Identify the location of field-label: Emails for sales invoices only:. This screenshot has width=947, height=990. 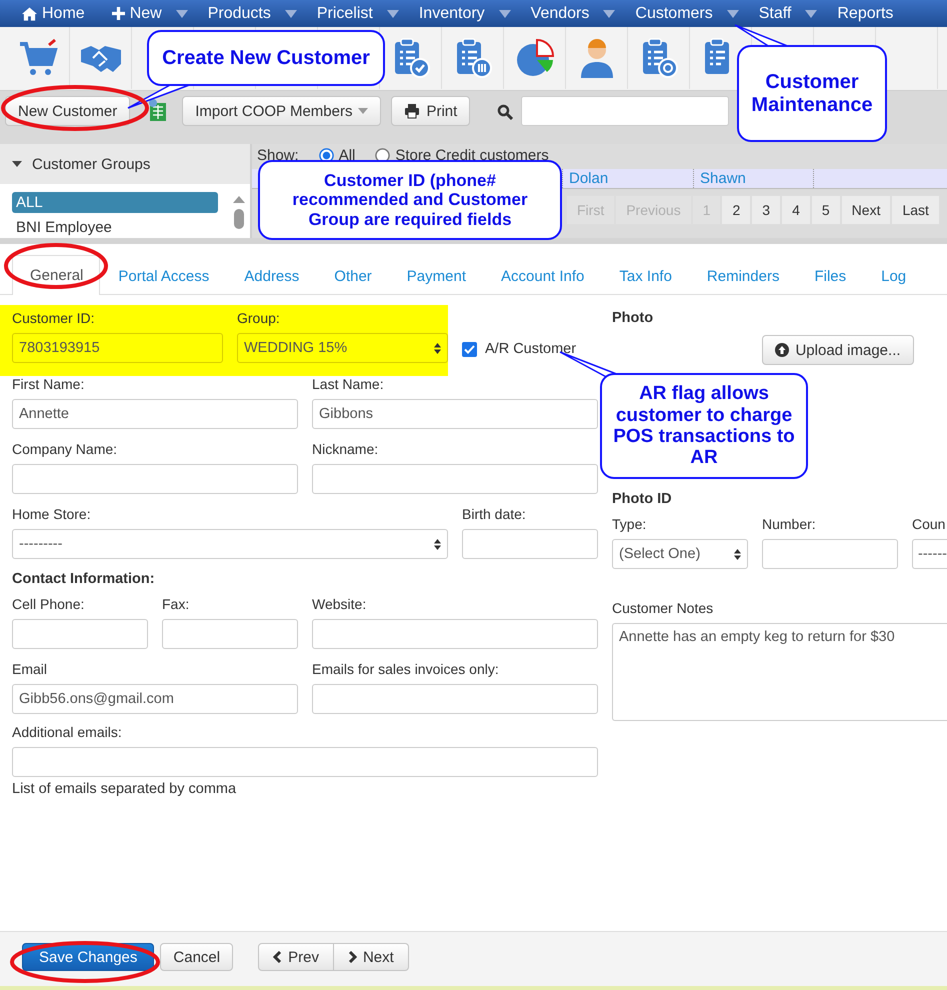
(406, 669).